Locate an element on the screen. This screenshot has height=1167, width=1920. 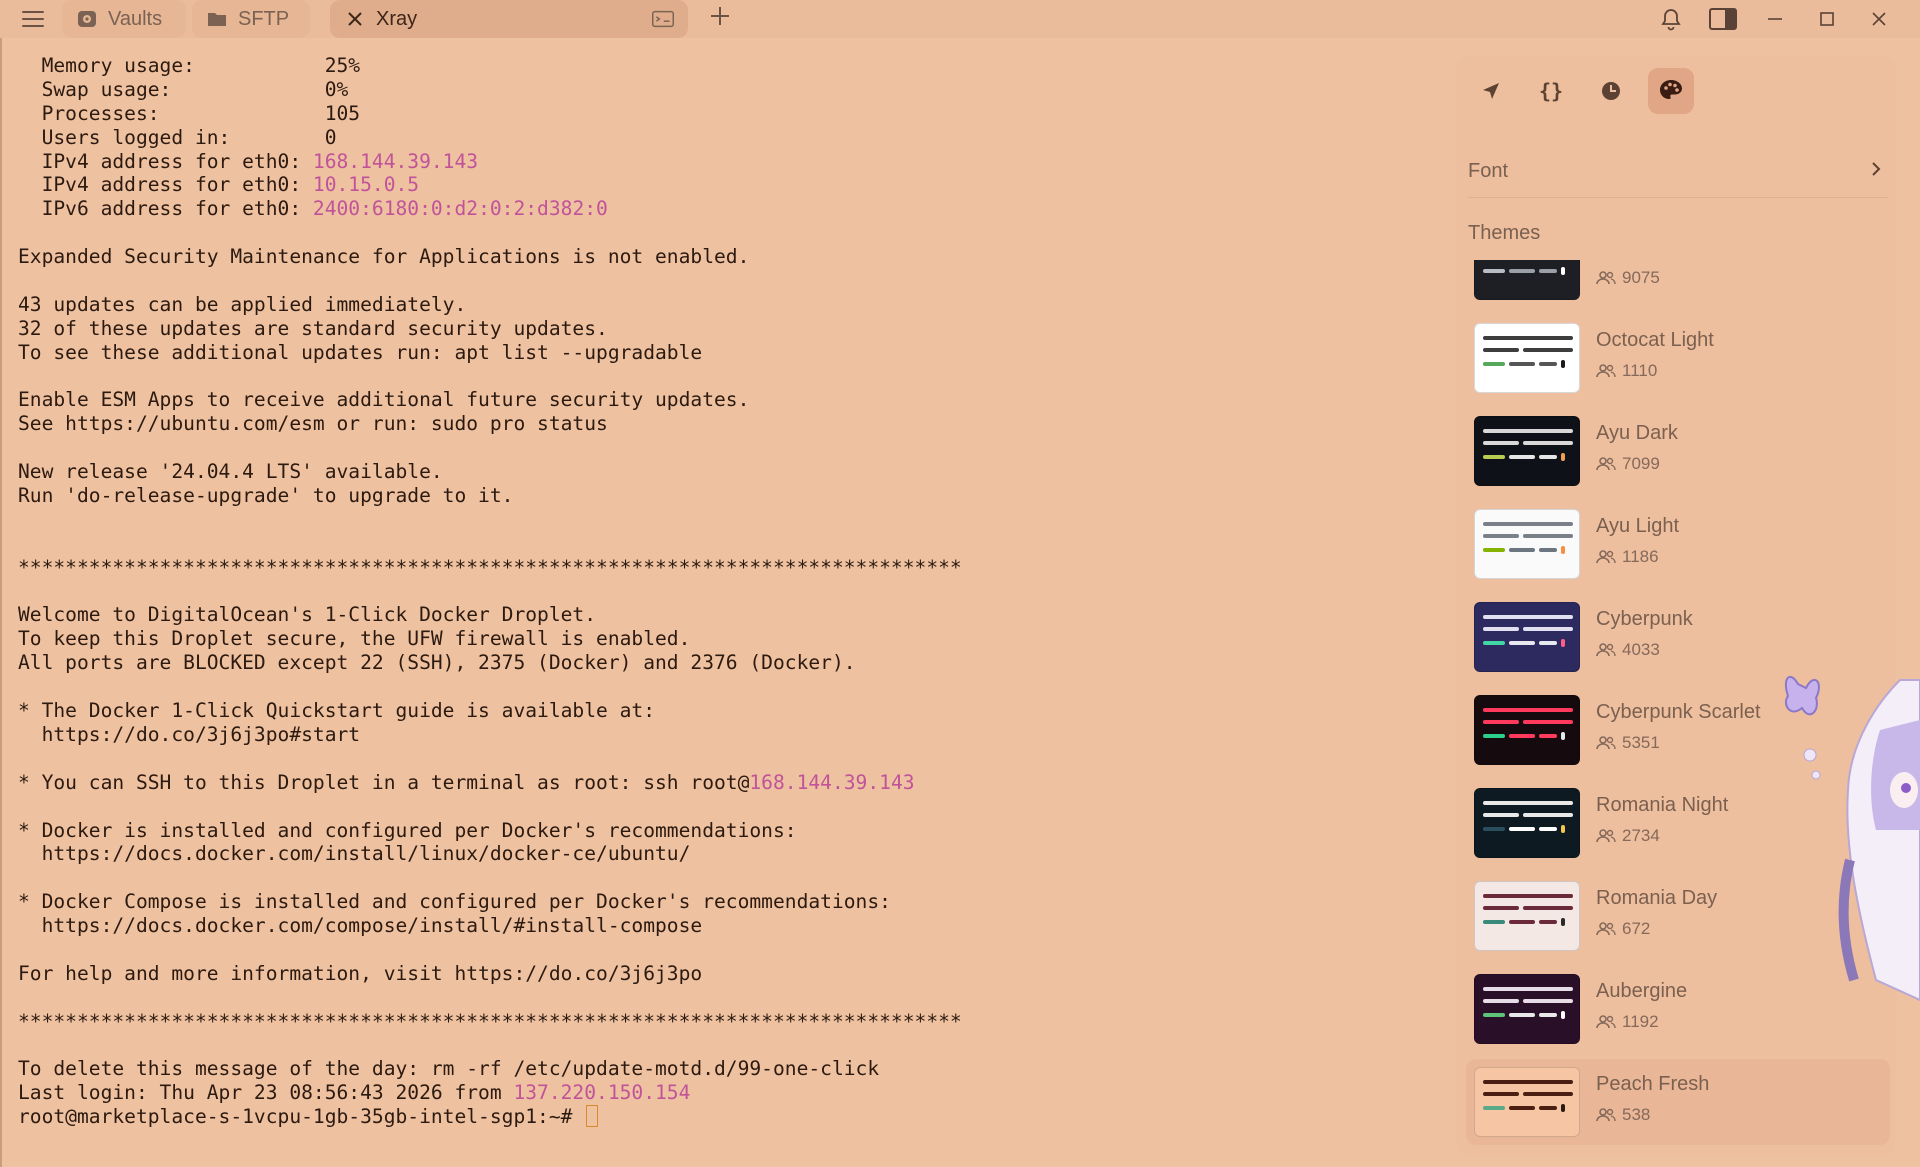
tab-xray: Xray is located at coordinates (509, 19).